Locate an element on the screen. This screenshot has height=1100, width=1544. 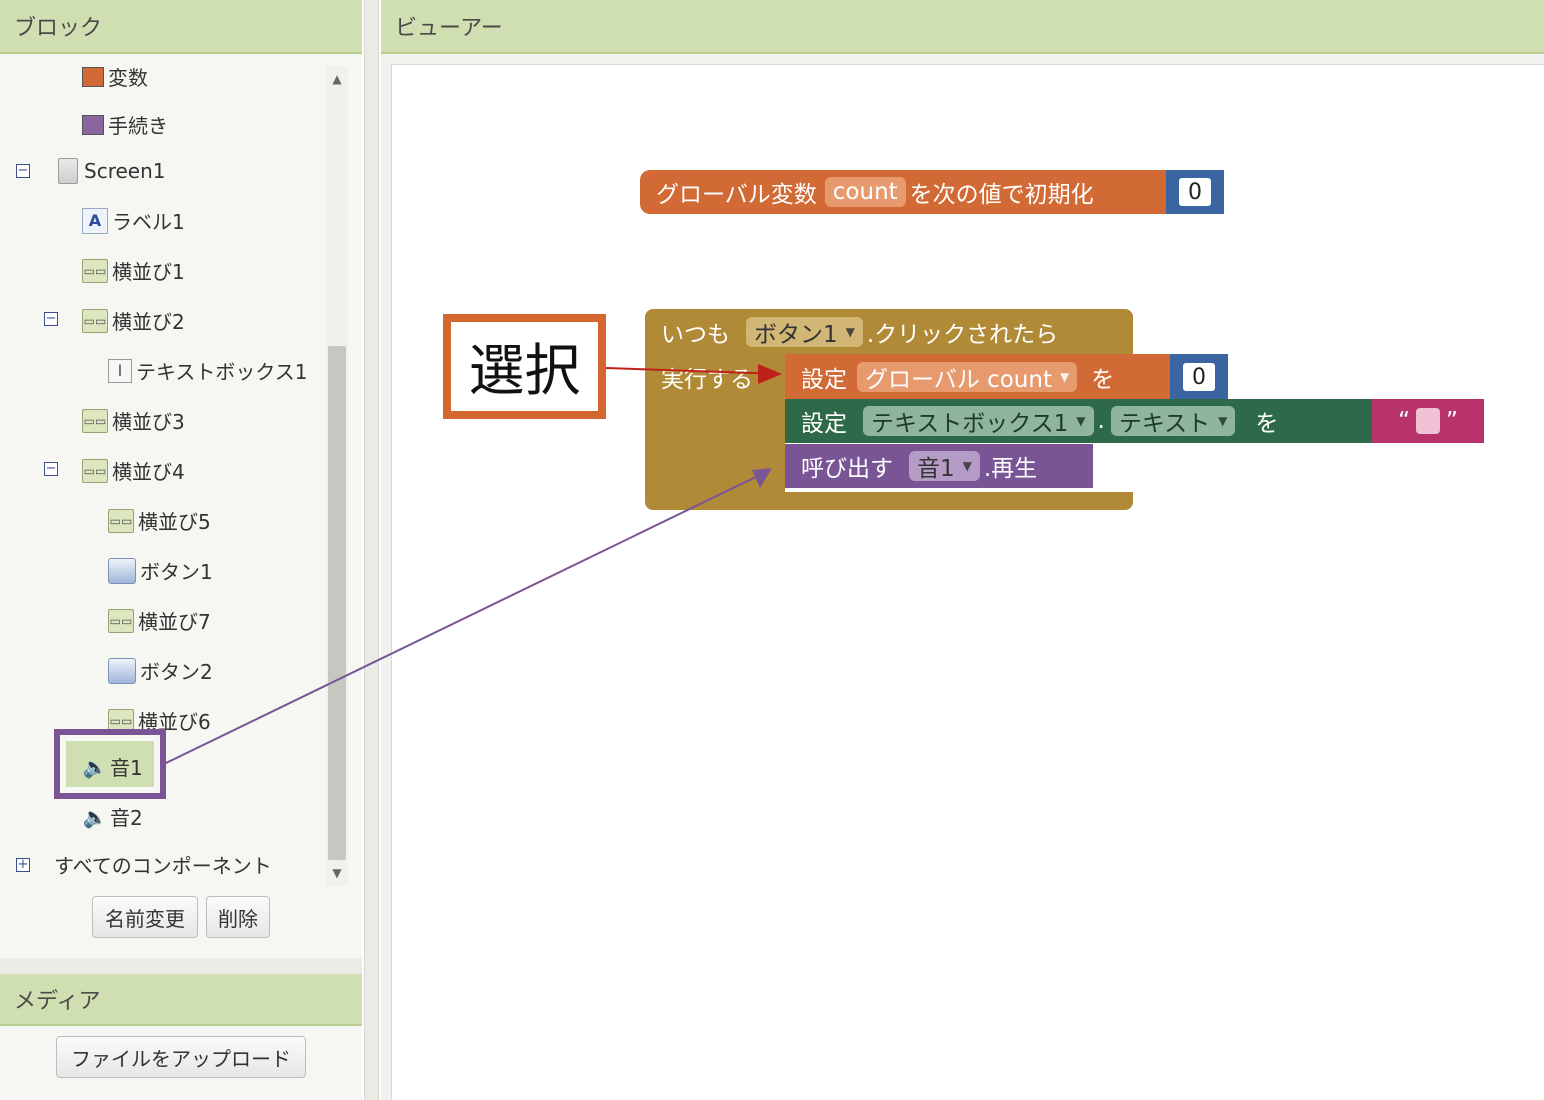
annotation-arrows is located at coordinates (472, 564).